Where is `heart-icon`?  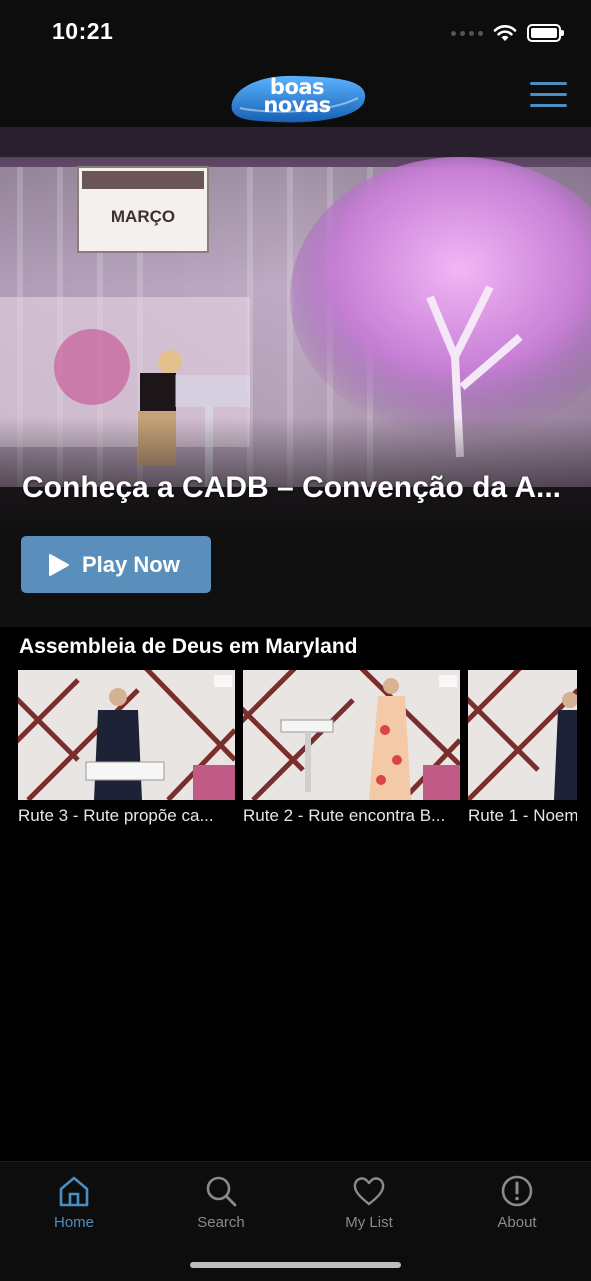 heart-icon is located at coordinates (369, 1191).